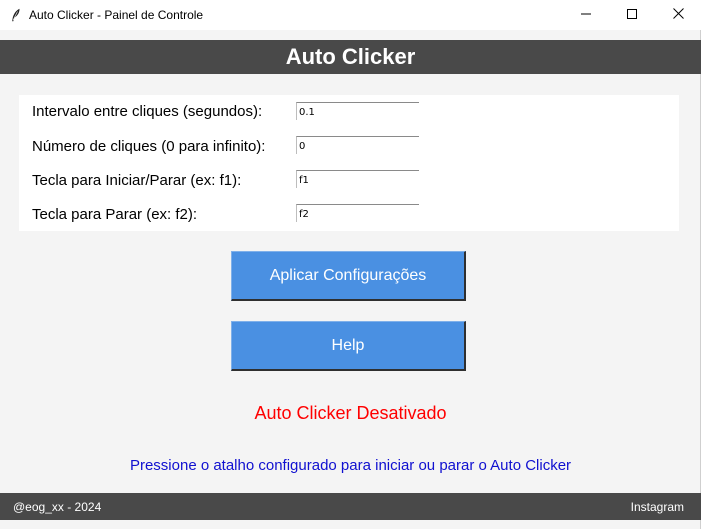  I want to click on start-key-label: Tecla para Iniciar/Parar (ex: f1):, so click(137, 180).